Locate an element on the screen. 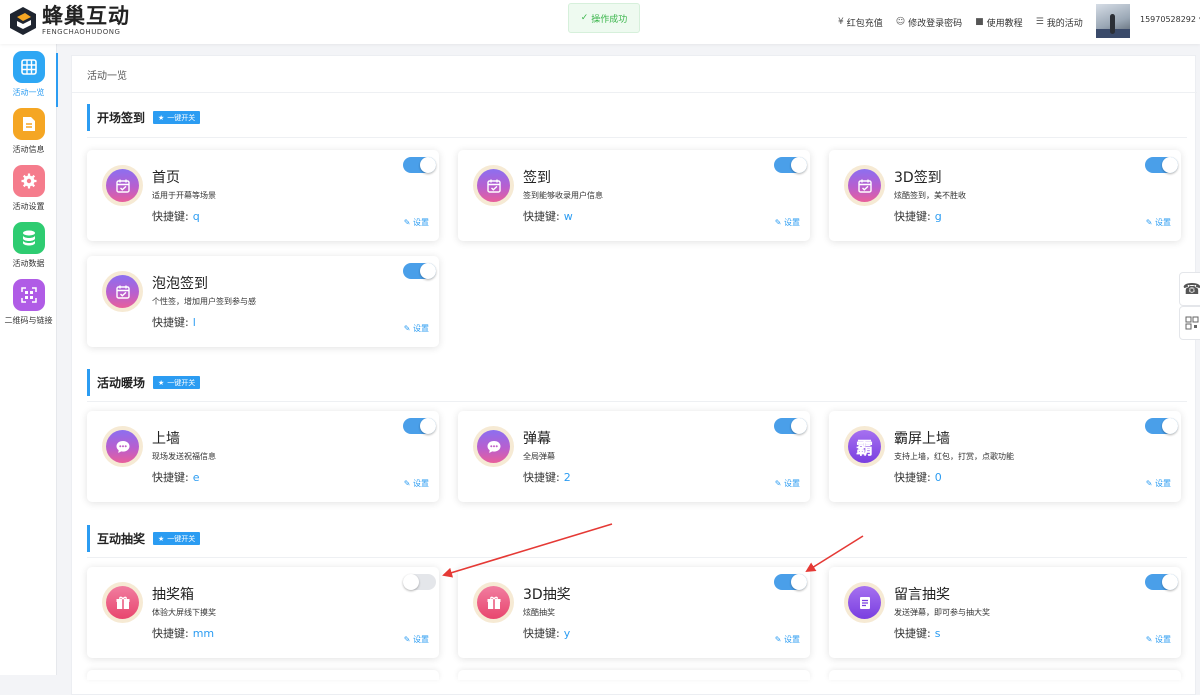 This screenshot has height=695, width=1200. activity-card: 留言抽奖 发送弹幕，即可参与抽大奖 快捷键: s ✎ 设置 is located at coordinates (1005, 612).